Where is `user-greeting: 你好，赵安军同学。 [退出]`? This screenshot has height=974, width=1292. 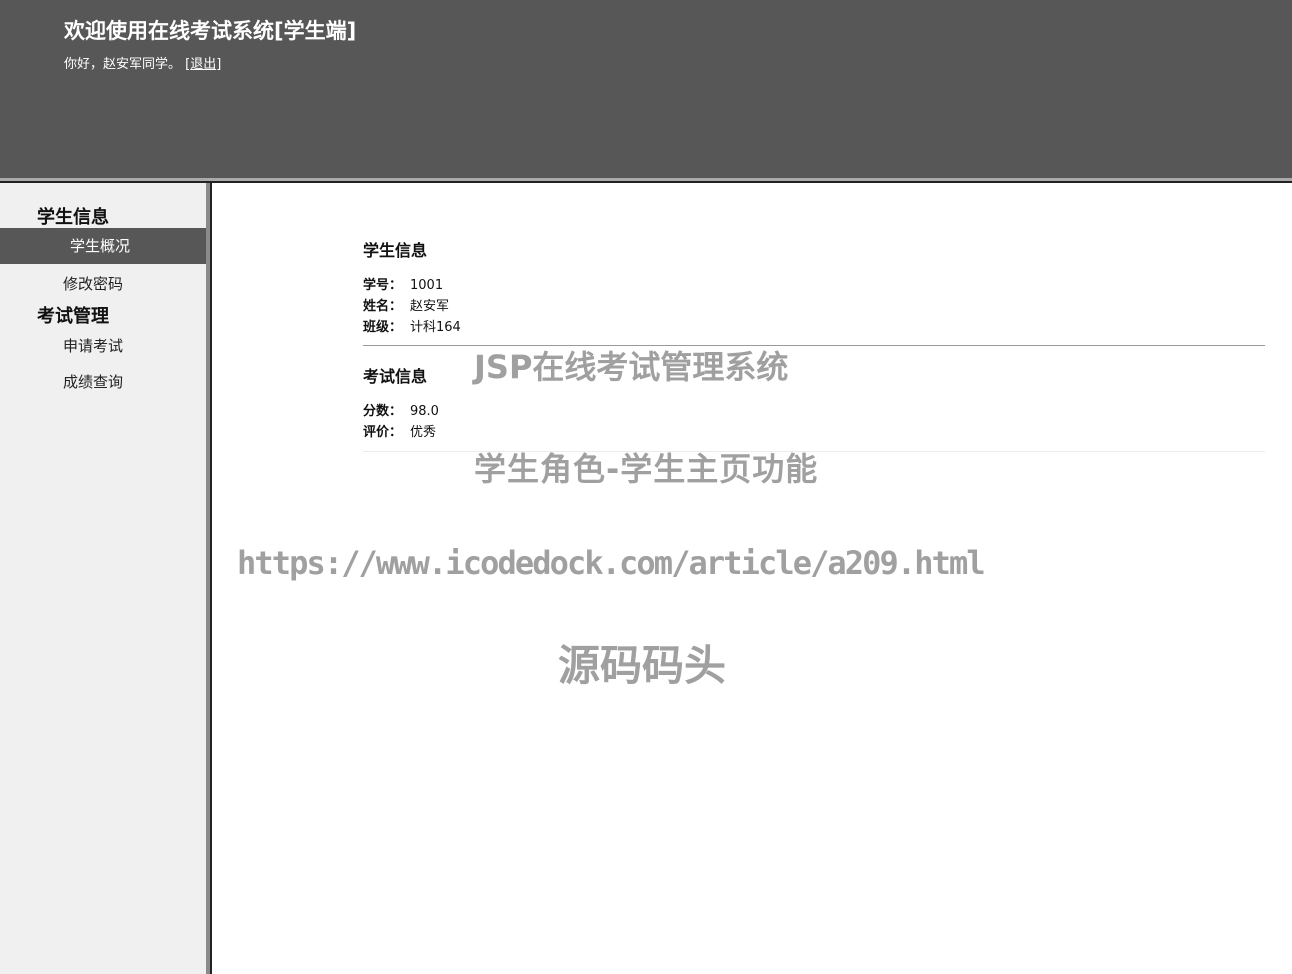 user-greeting: 你好，赵安军同学。 [退出] is located at coordinates (142, 62).